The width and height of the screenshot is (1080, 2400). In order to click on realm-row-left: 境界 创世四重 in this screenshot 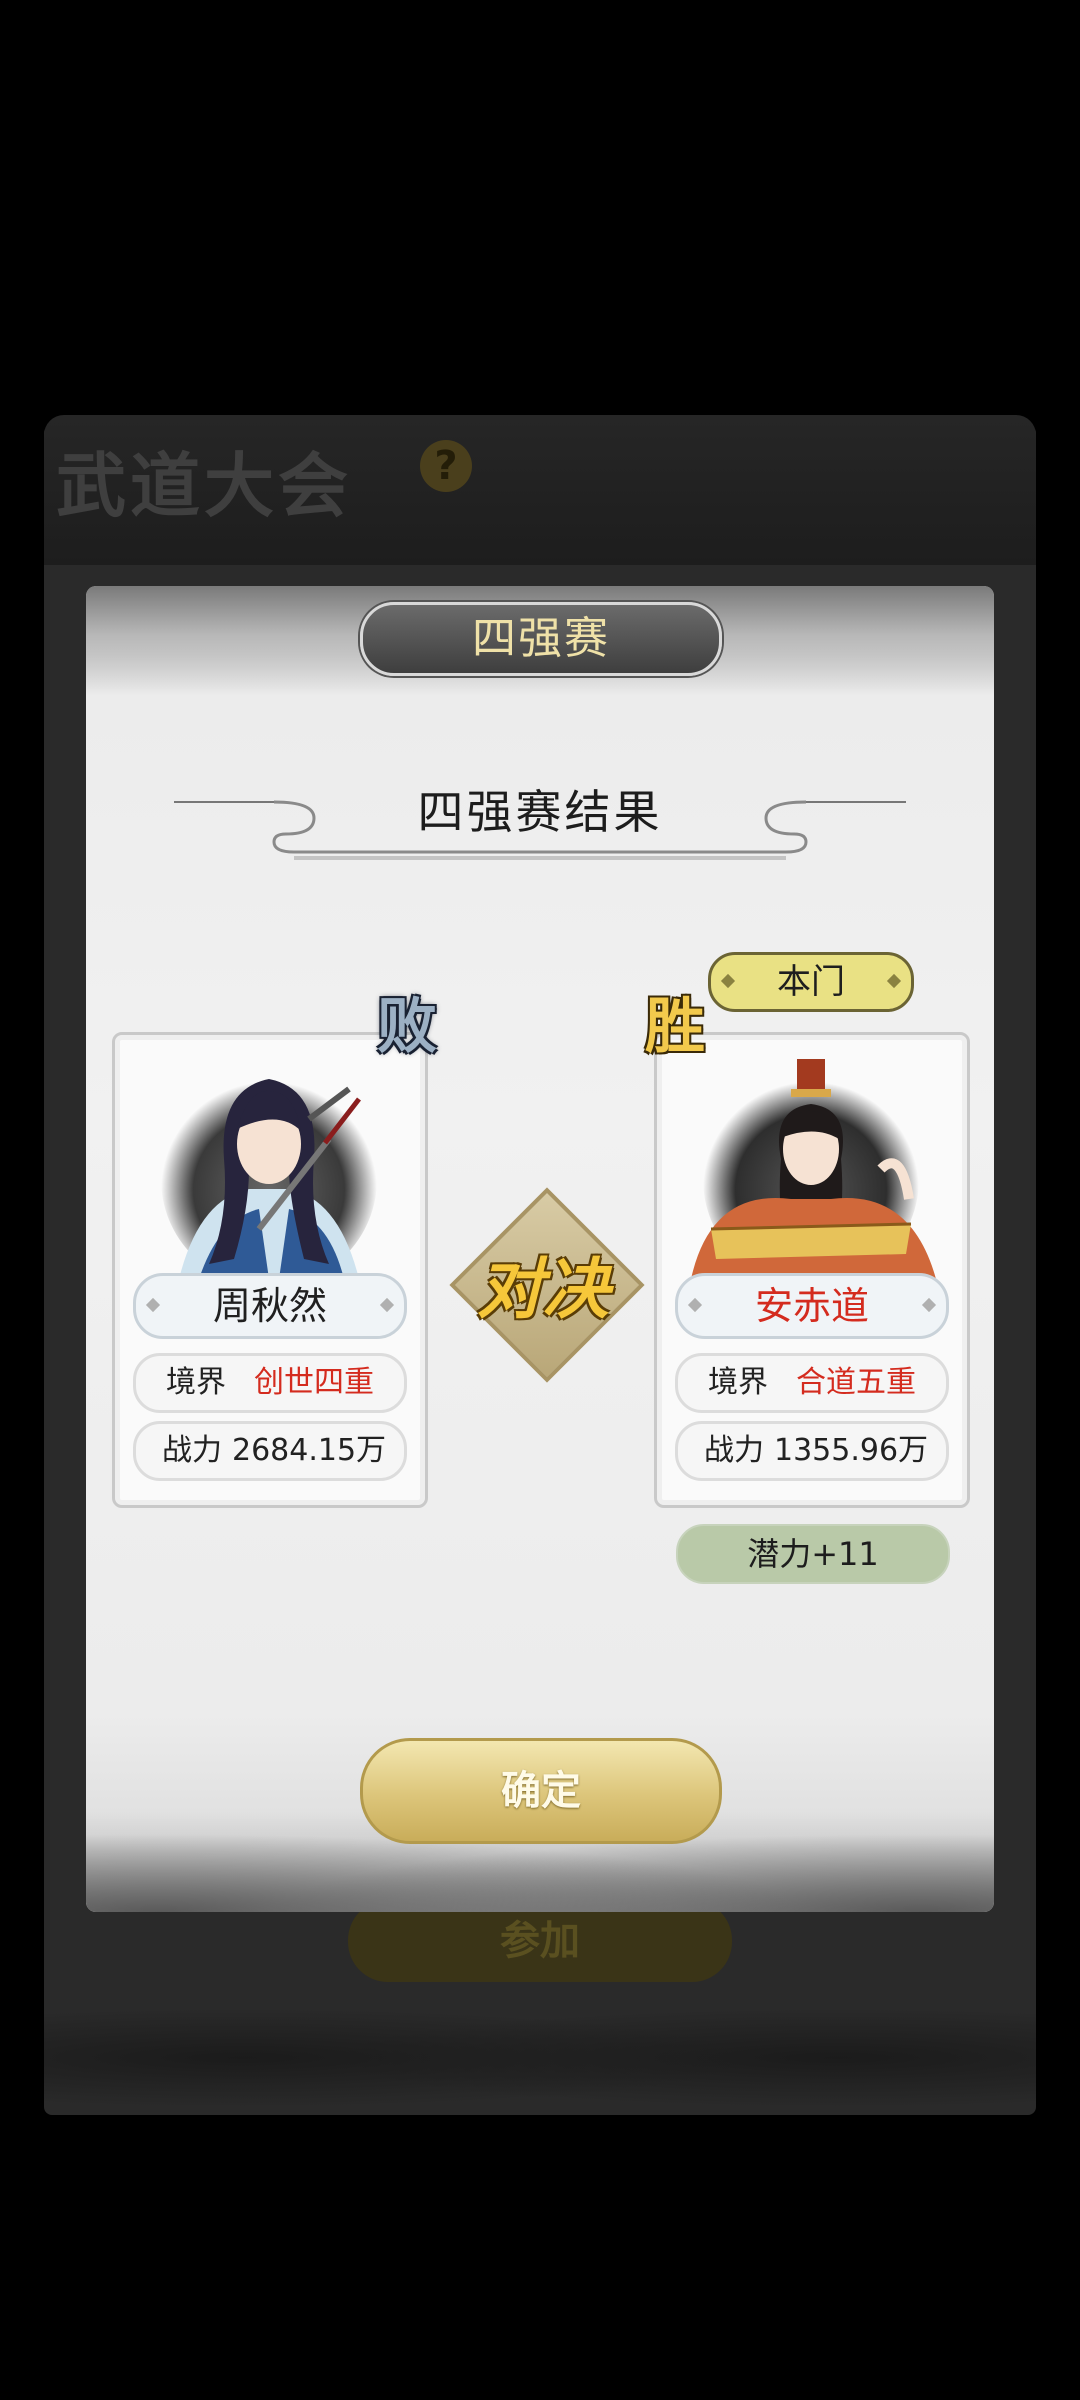, I will do `click(270, 1383)`.